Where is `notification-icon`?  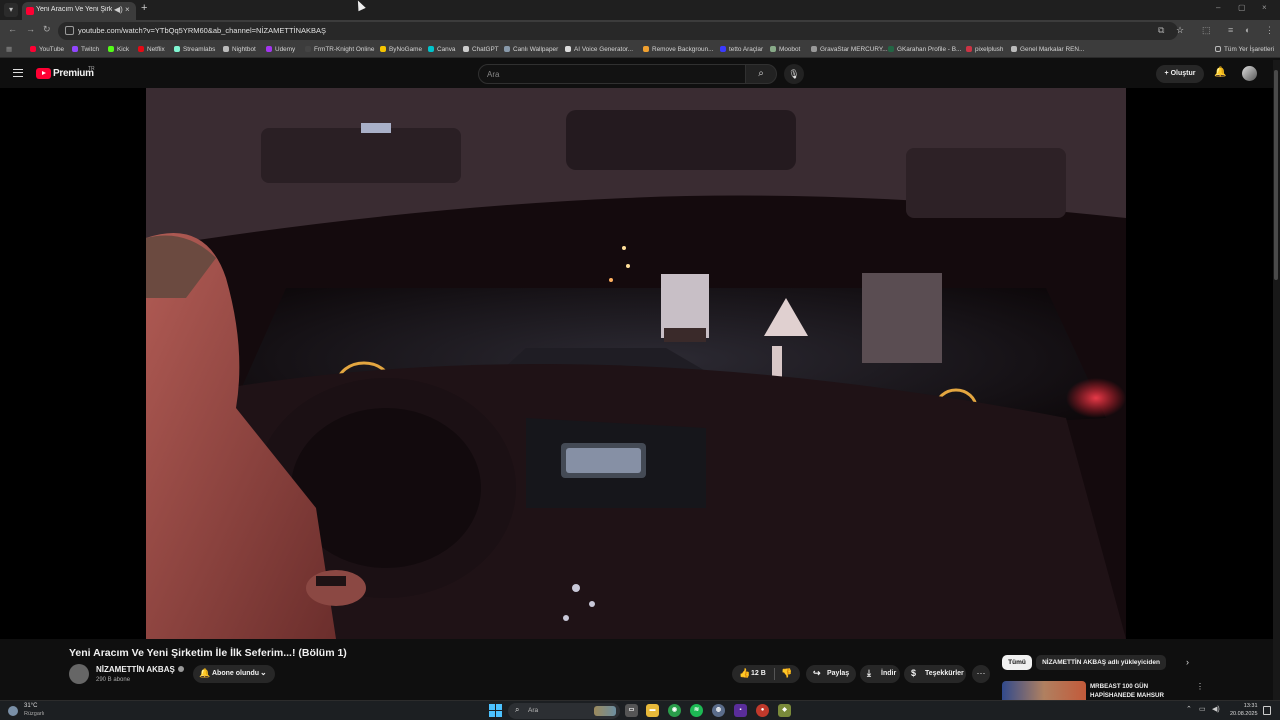 notification-icon is located at coordinates (1267, 710).